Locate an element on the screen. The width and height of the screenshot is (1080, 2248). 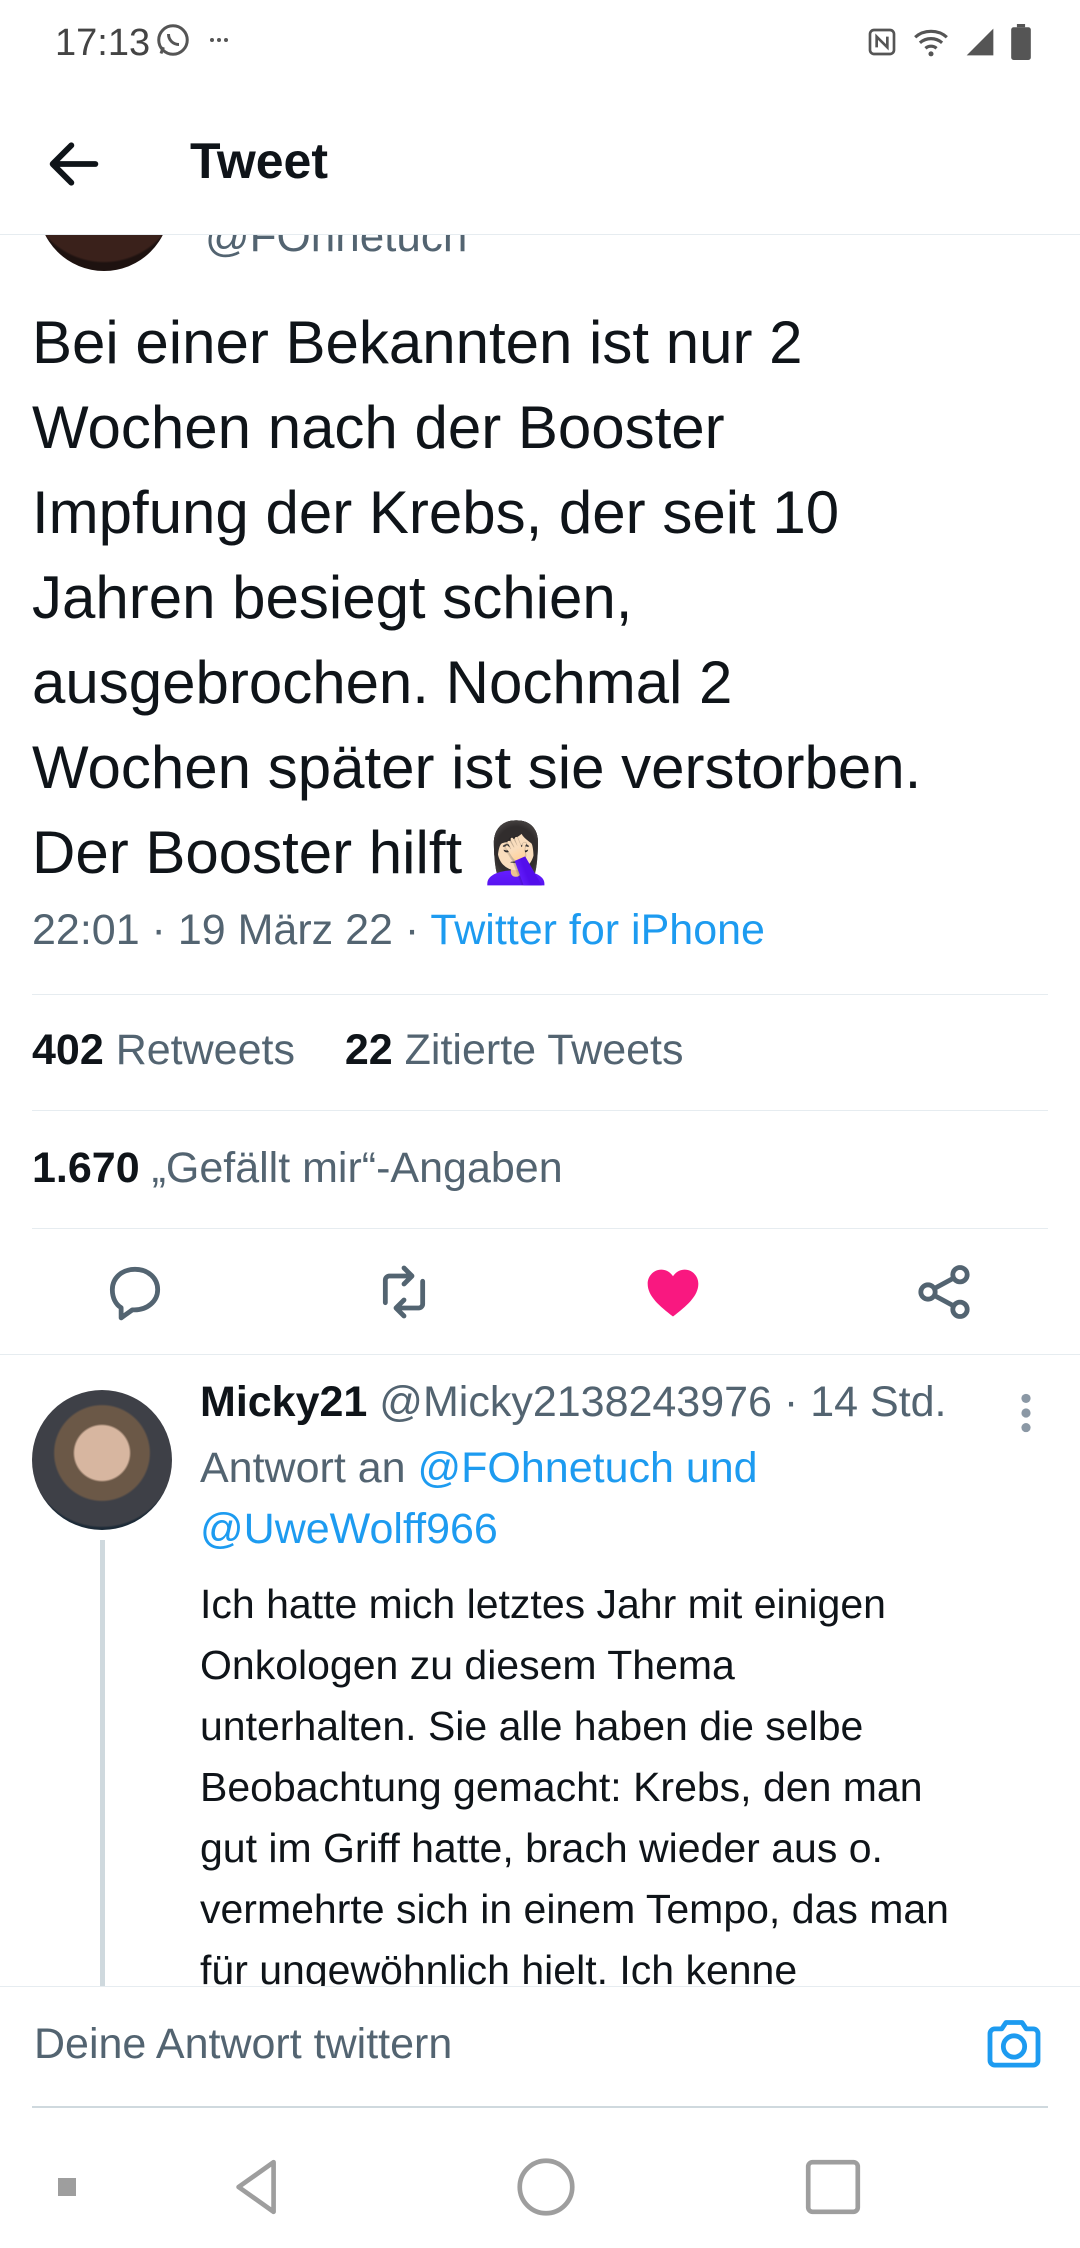
tweet-source-link: Twitter for iPhone is located at coordinates (597, 930).